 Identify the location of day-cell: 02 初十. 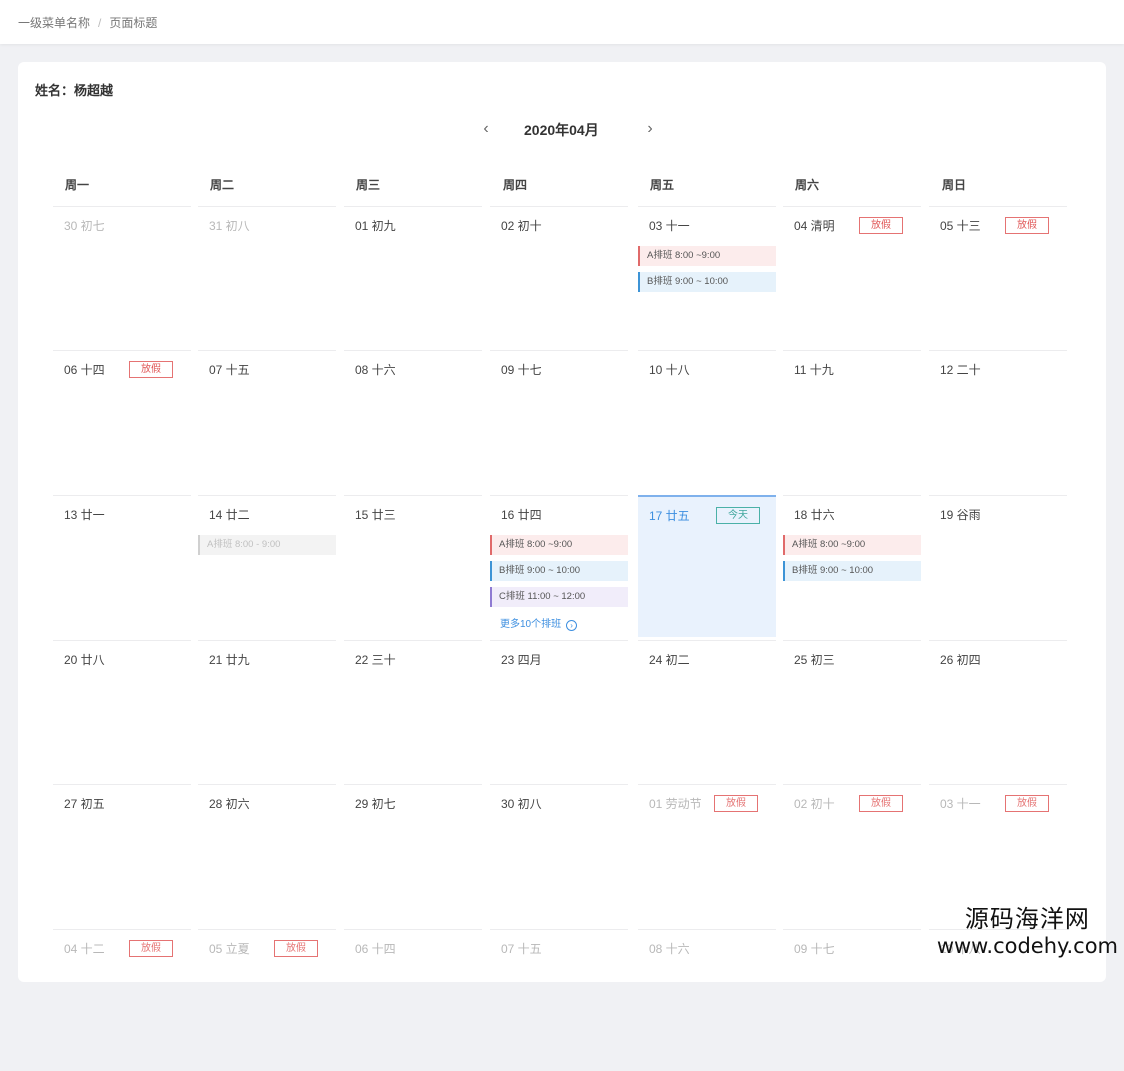
(559, 277).